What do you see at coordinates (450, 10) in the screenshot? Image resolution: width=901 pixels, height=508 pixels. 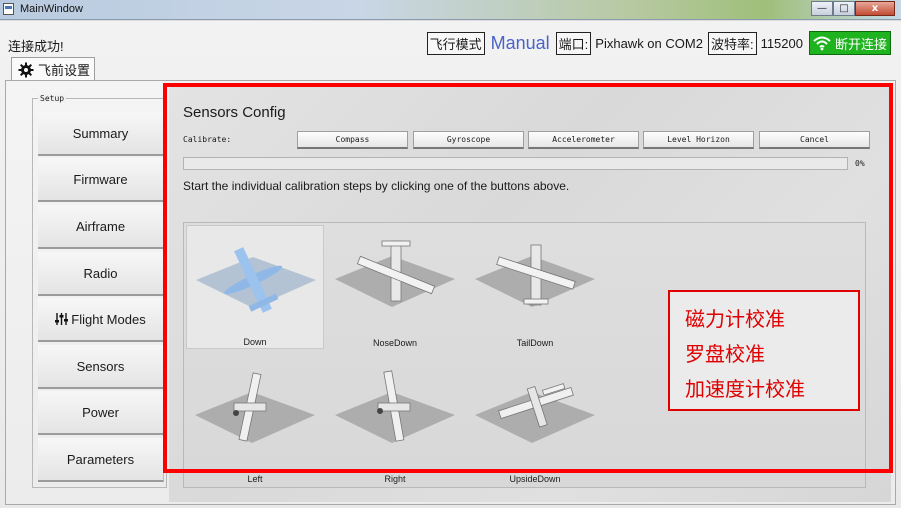 I see `title-bar: MainWindow — □ x` at bounding box center [450, 10].